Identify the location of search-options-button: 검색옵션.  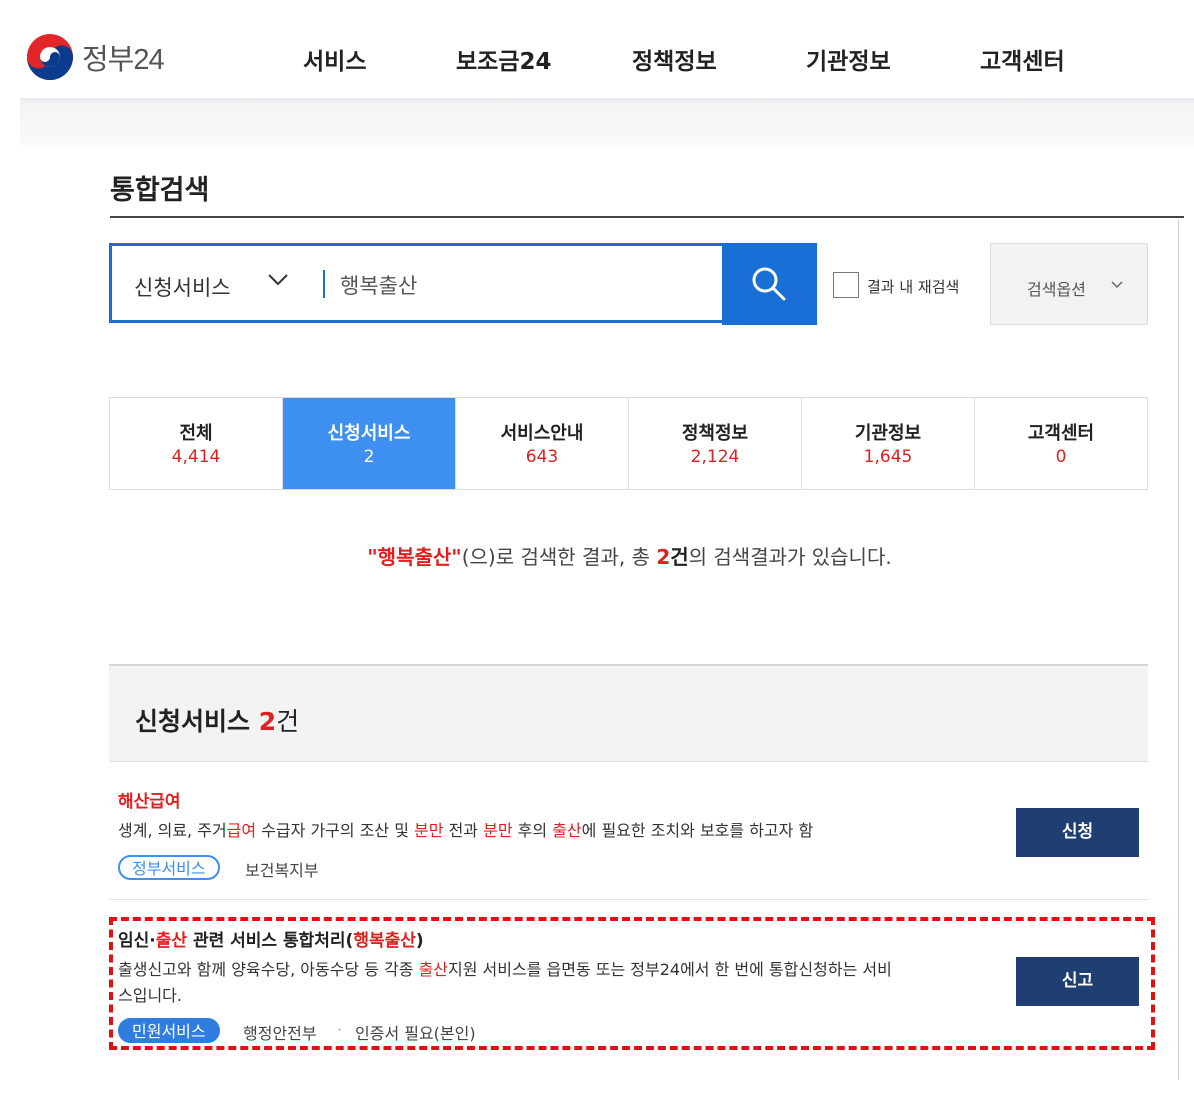
(1069, 284).